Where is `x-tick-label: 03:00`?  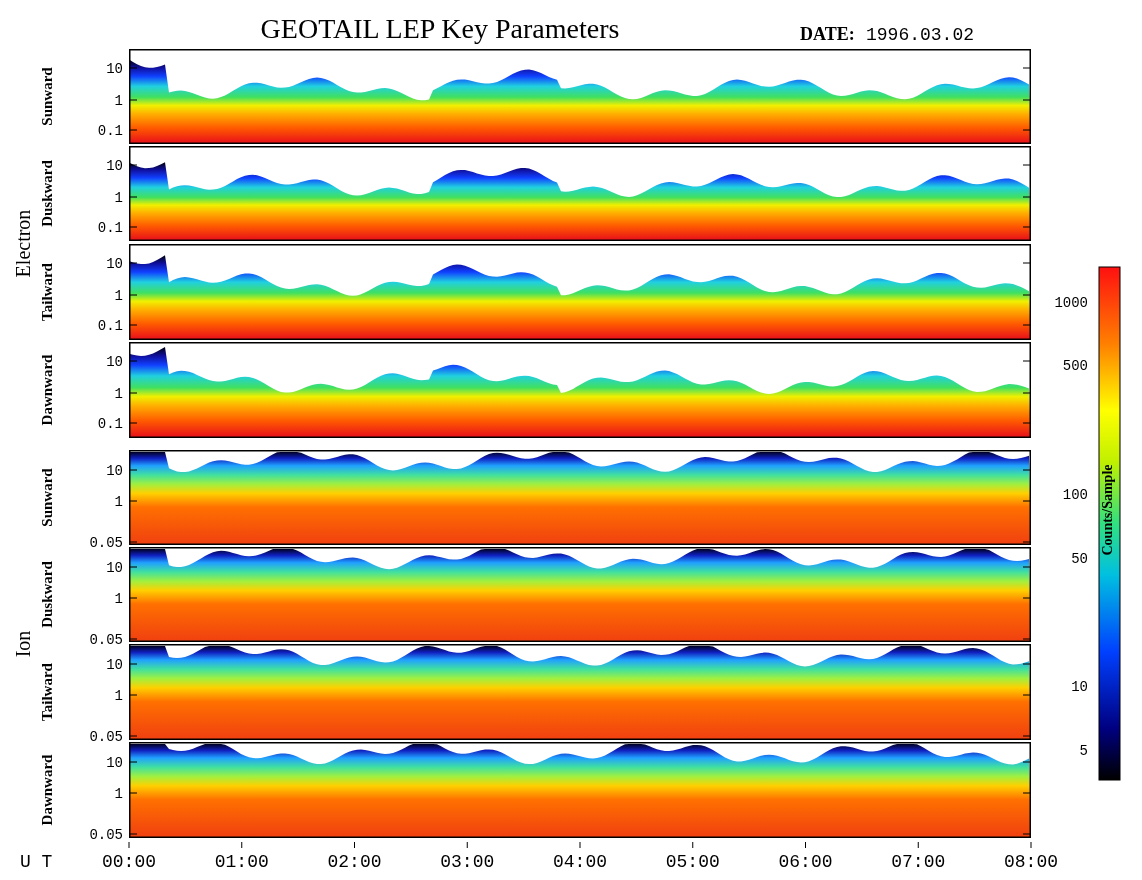
x-tick-label: 03:00 is located at coordinates (467, 862).